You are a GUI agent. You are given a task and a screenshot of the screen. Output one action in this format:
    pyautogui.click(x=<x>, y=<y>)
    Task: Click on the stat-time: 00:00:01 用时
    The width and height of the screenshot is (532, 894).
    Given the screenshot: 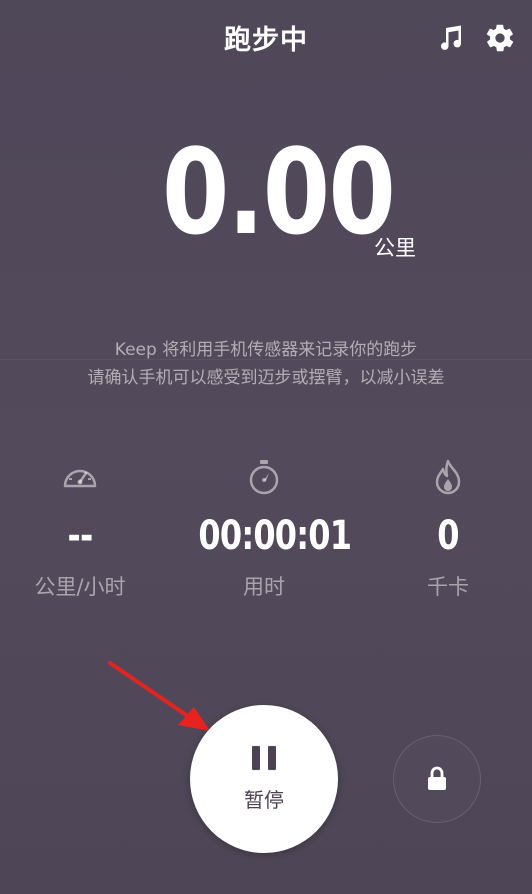 What is the action you would take?
    pyautogui.click(x=267, y=528)
    